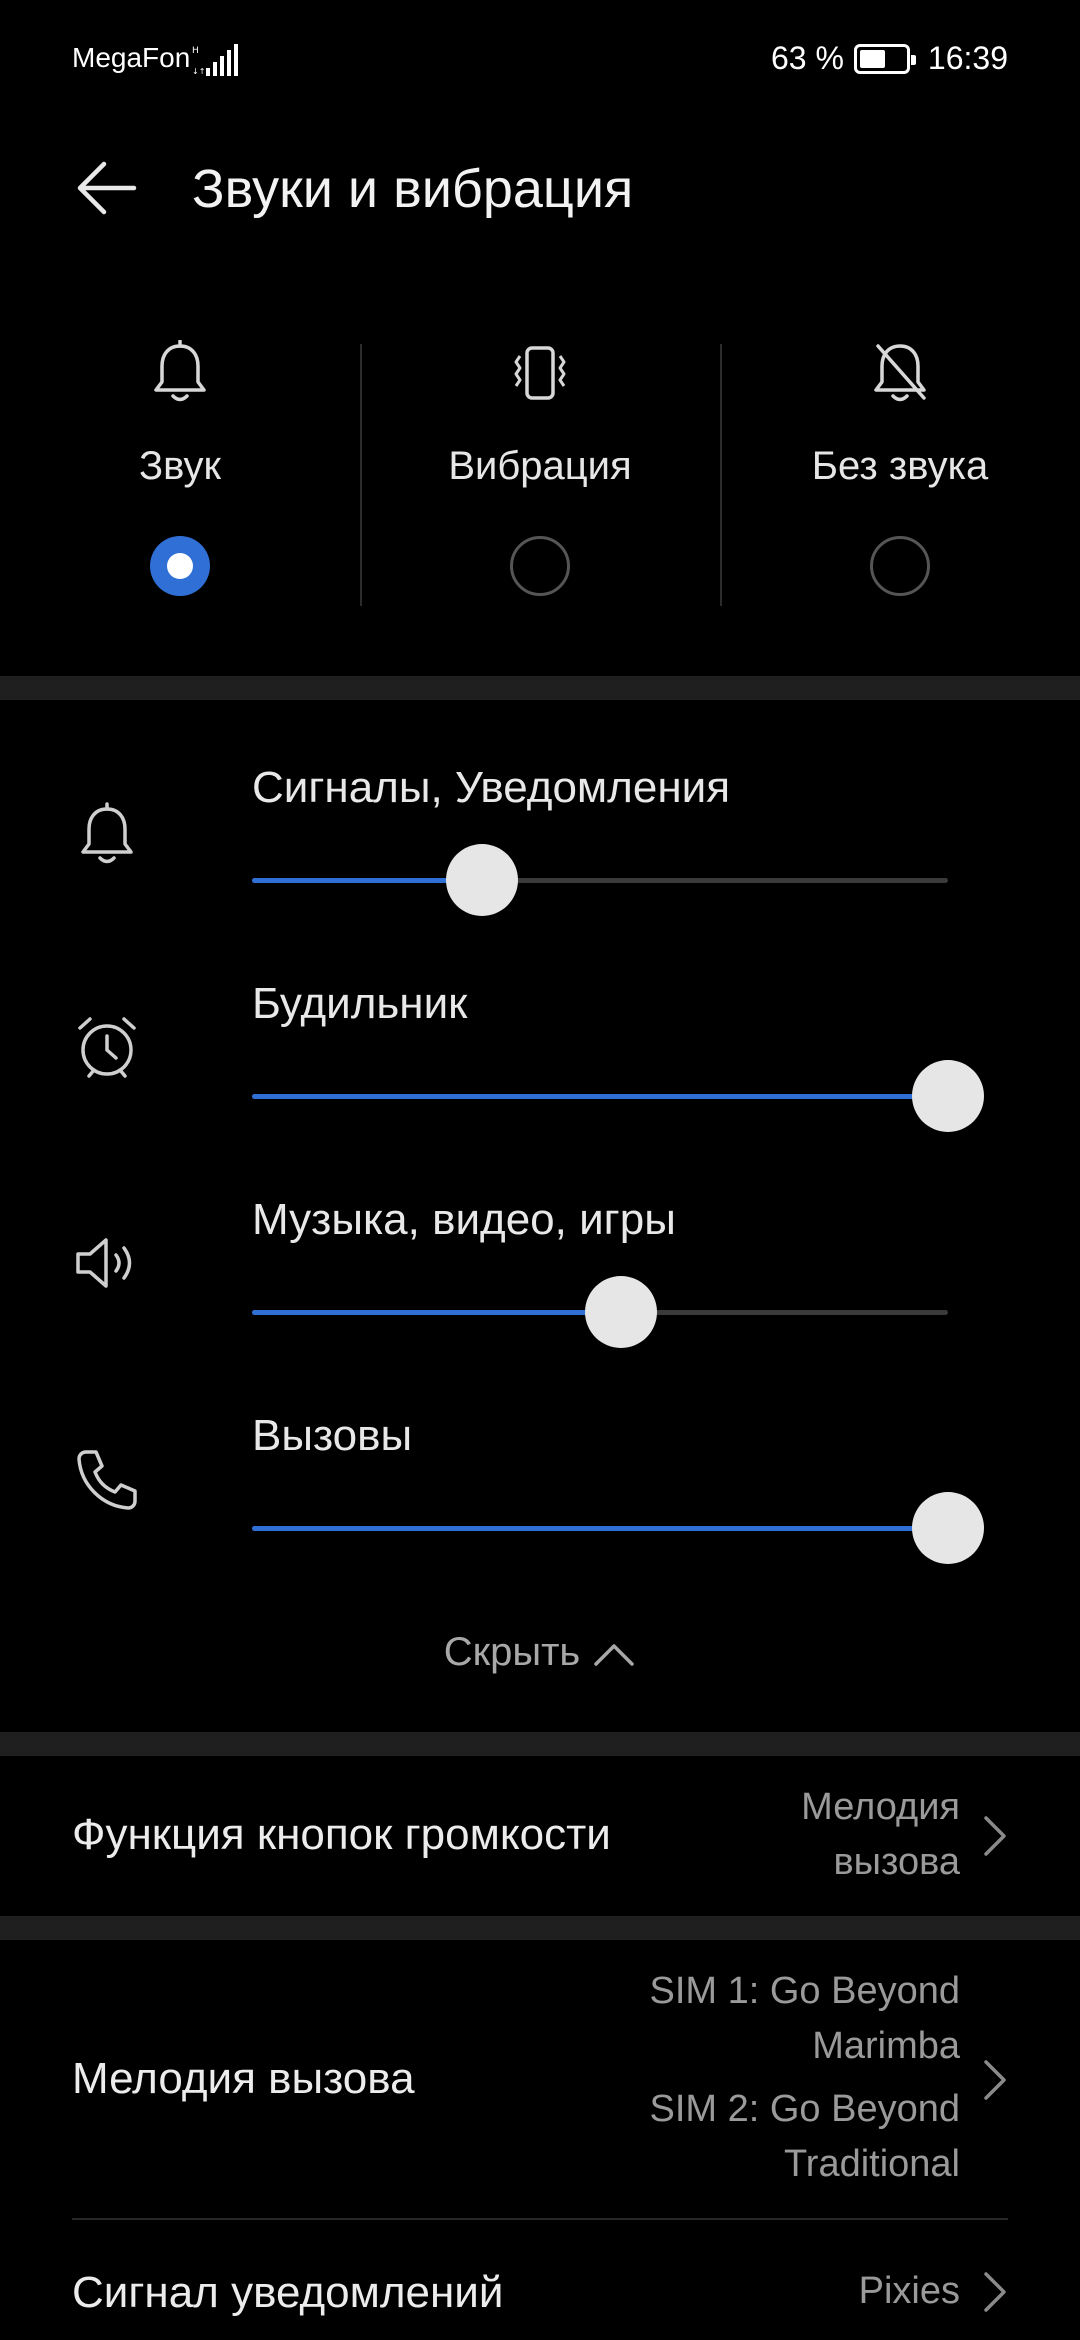  I want to click on clock: 16:39, so click(967, 58).